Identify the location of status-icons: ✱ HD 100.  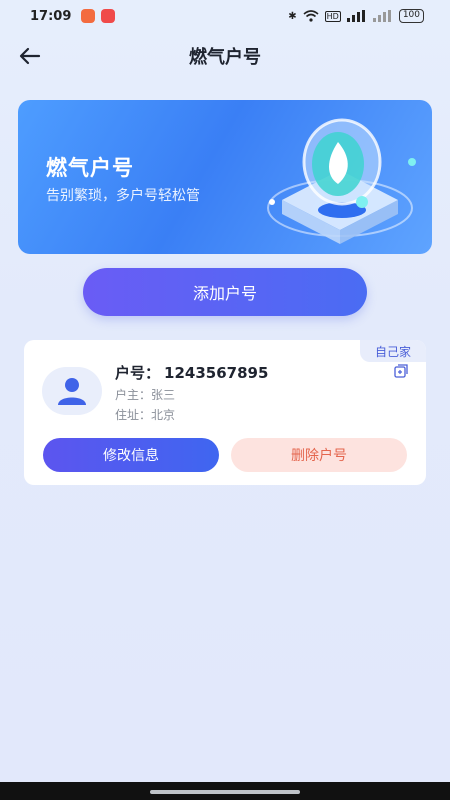
(356, 16).